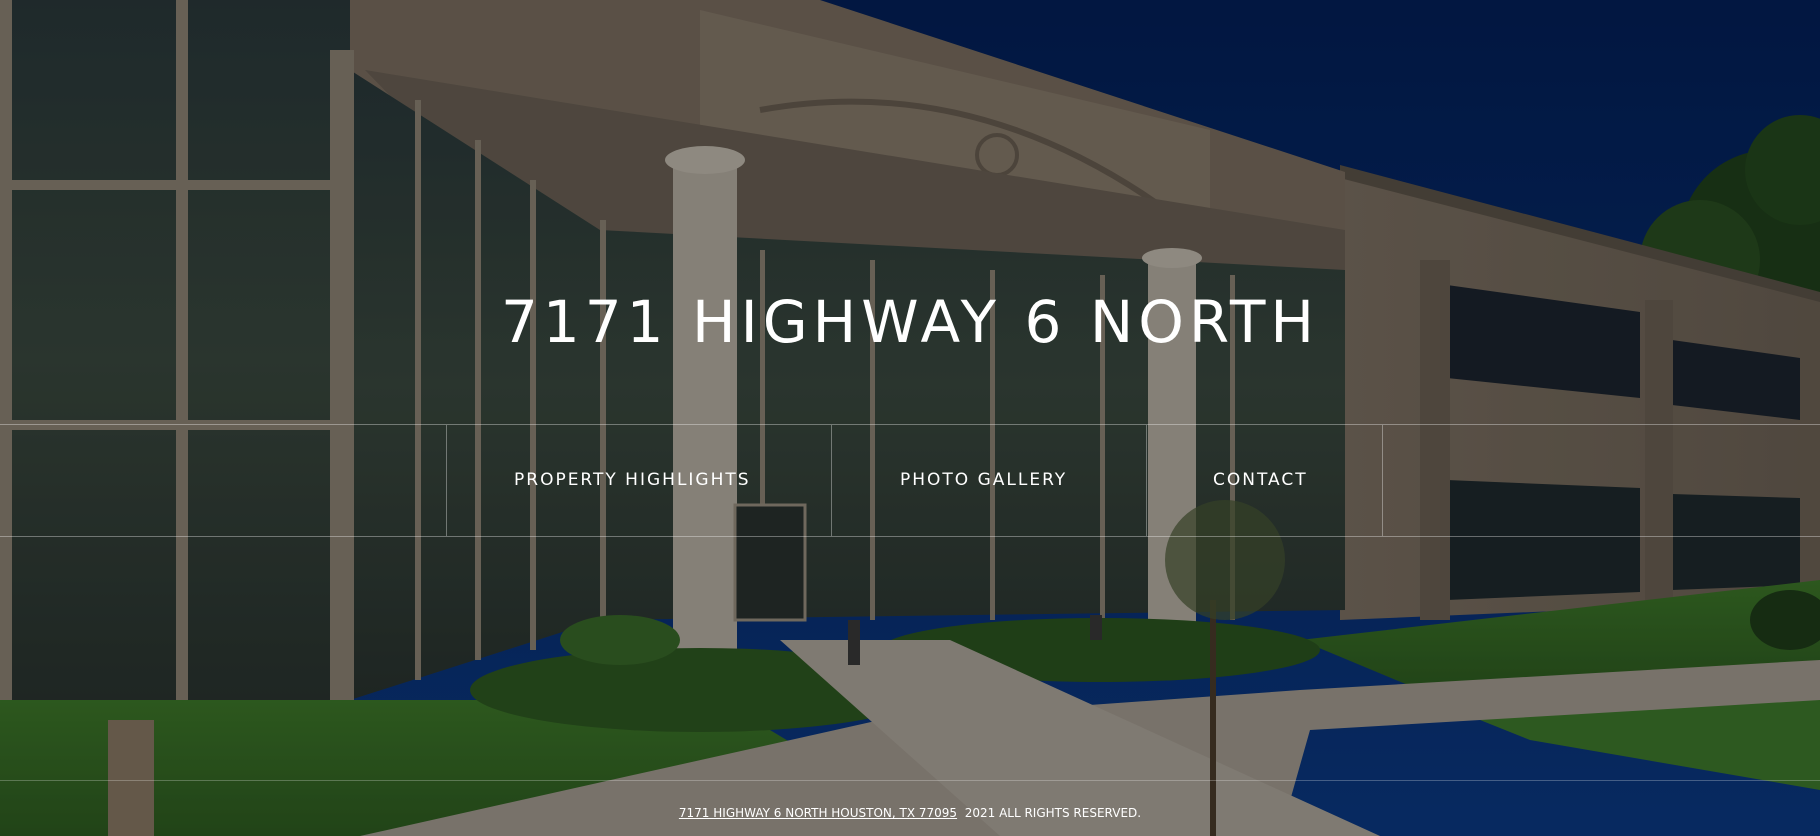 The width and height of the screenshot is (1820, 836). I want to click on footer-address-link: 7171 HIGHWAY 6 NORTH HOUSTON, TX 77095, so click(818, 813).